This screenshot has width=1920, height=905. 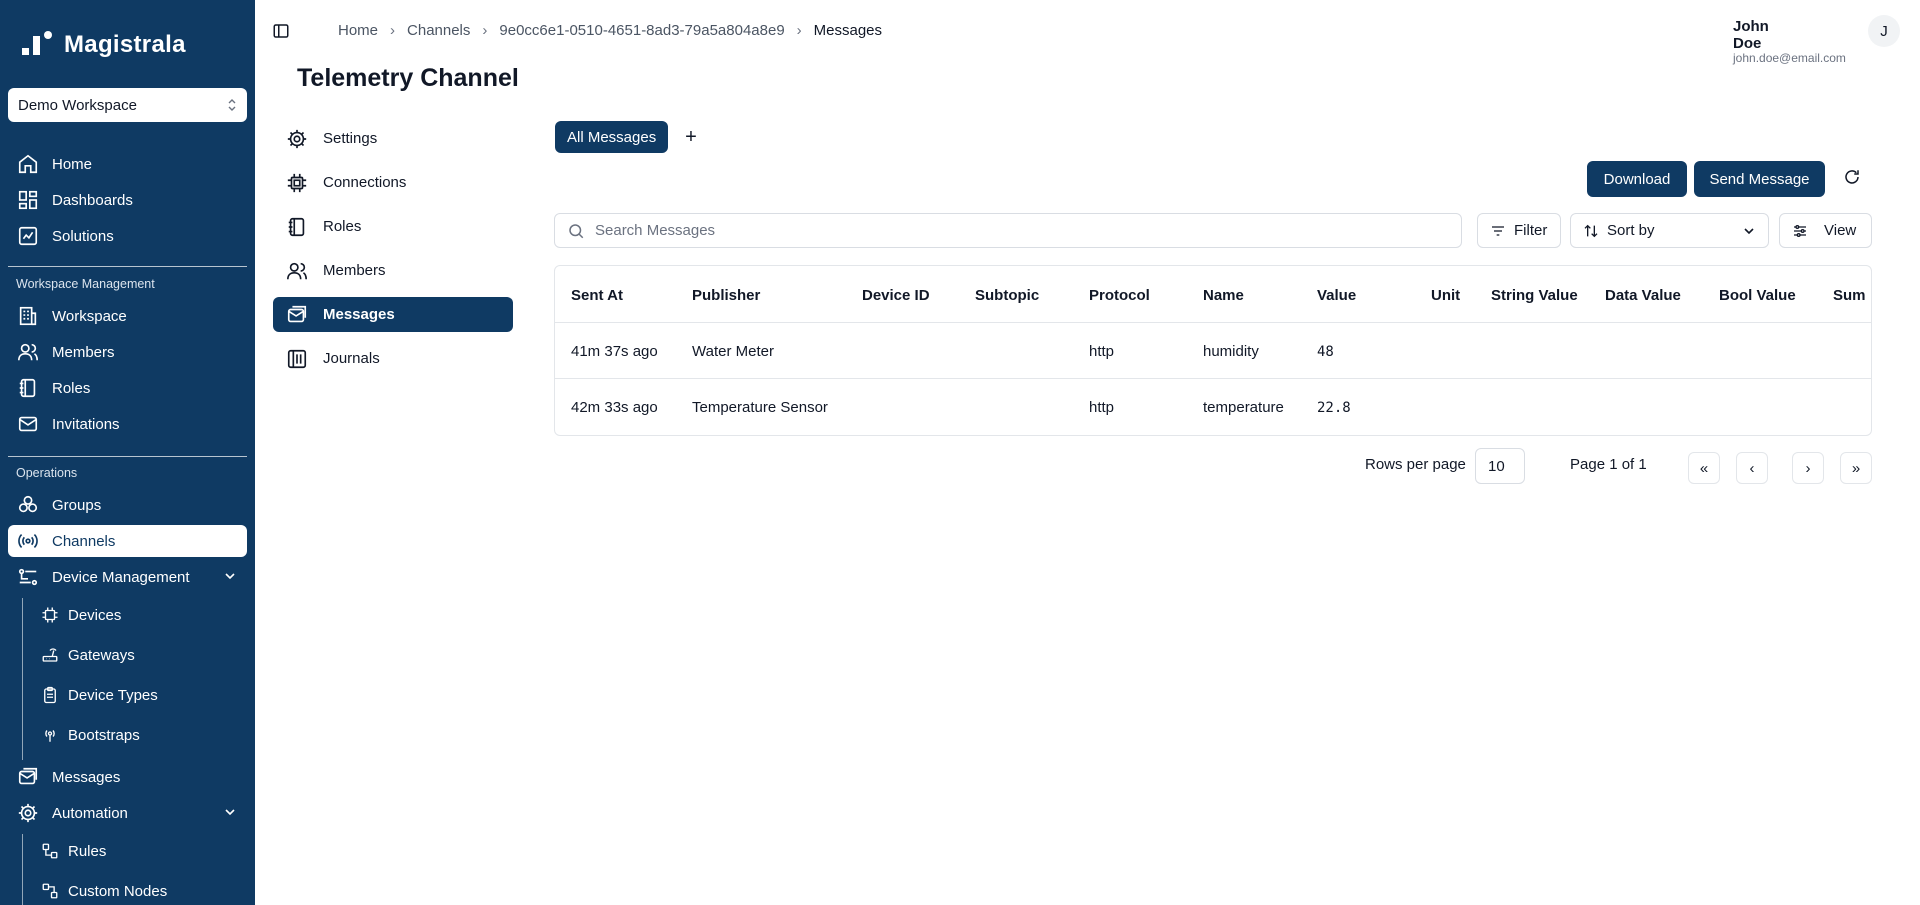 I want to click on breadcrumb-current: Messages, so click(x=848, y=30).